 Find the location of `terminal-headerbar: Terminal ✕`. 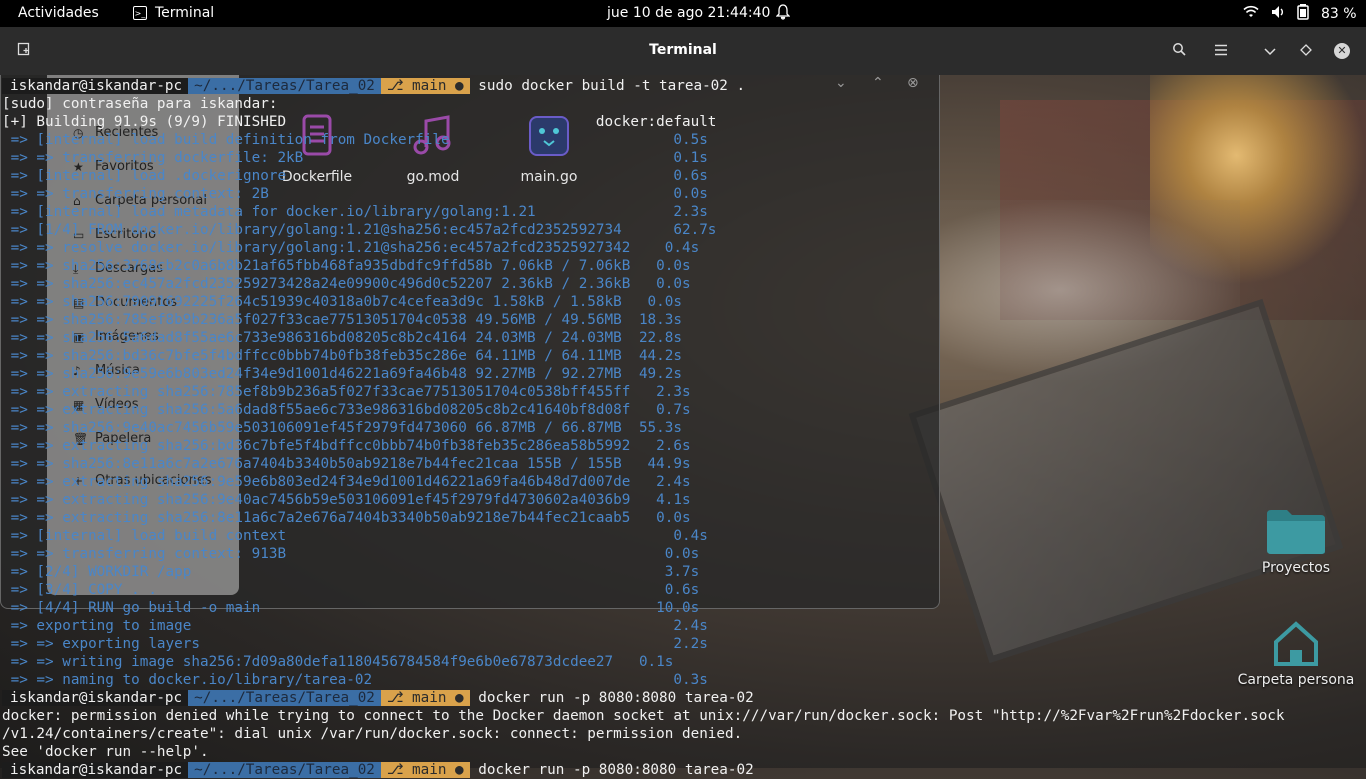

terminal-headerbar: Terminal ✕ is located at coordinates (683, 51).